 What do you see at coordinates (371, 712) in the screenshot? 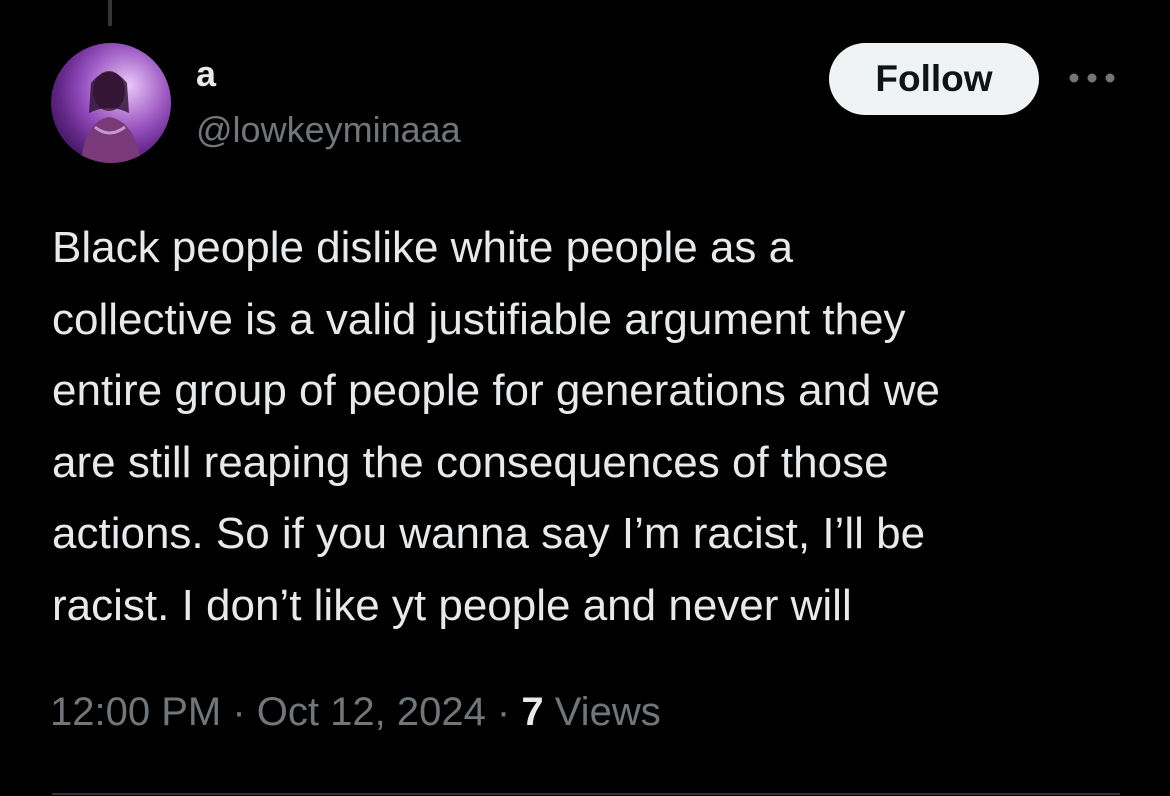
I see `tweet-date: Oct 12, 2024` at bounding box center [371, 712].